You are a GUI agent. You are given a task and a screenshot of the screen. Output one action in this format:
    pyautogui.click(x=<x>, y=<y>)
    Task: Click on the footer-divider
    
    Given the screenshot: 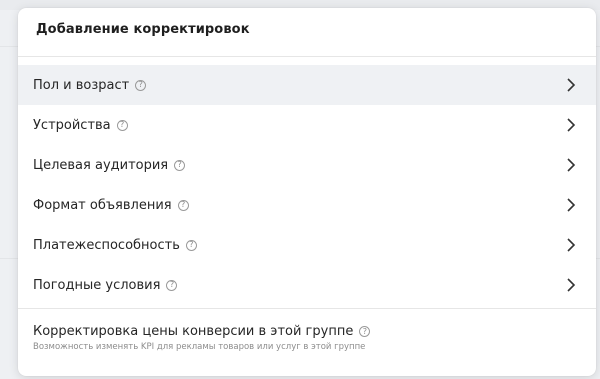 What is the action you would take?
    pyautogui.click(x=307, y=308)
    